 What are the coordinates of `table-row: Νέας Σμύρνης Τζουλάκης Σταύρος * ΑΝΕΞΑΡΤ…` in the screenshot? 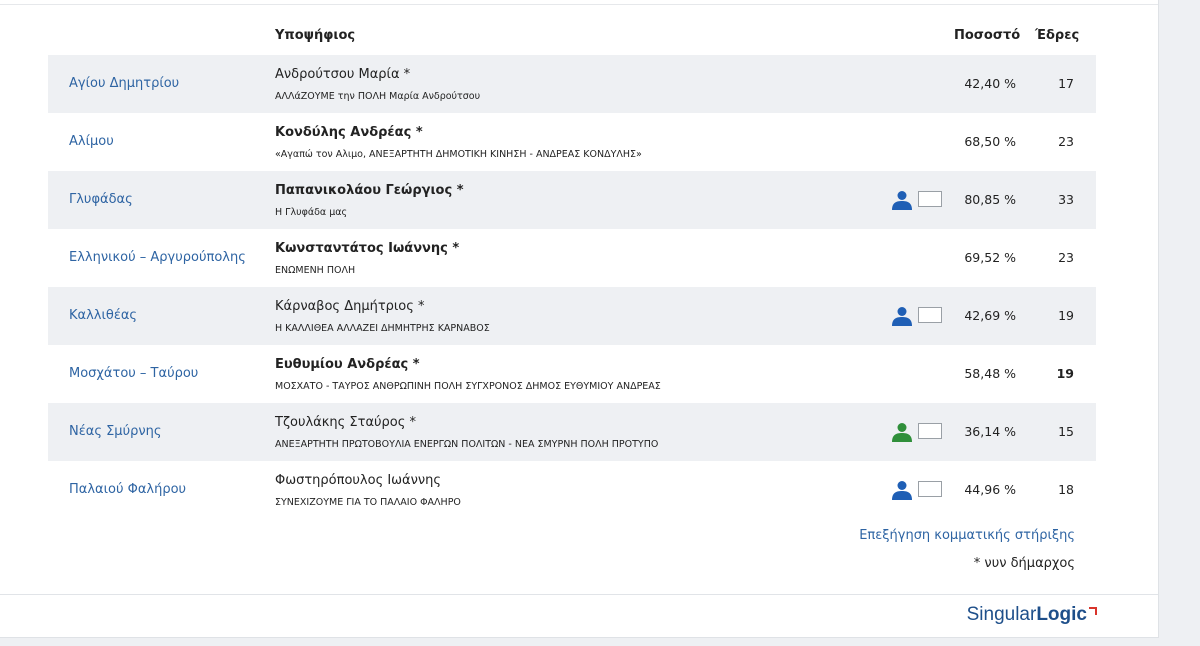 It's located at (572, 432).